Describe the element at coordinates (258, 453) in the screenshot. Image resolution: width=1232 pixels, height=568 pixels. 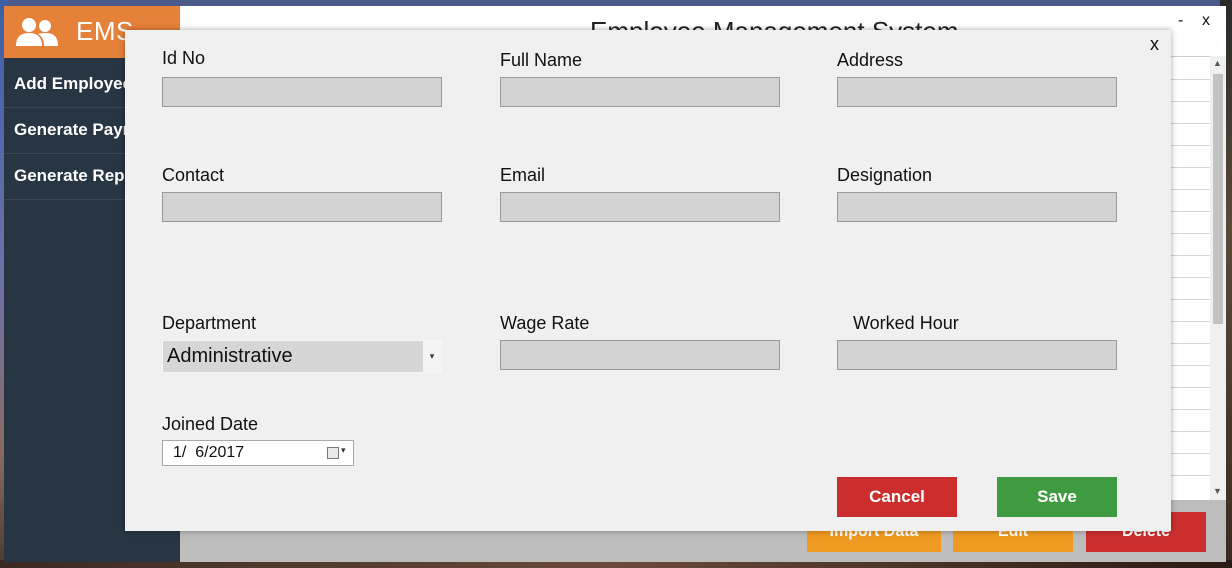
I see `joined-date-picker: 1/ 6/2017 ▾` at that location.